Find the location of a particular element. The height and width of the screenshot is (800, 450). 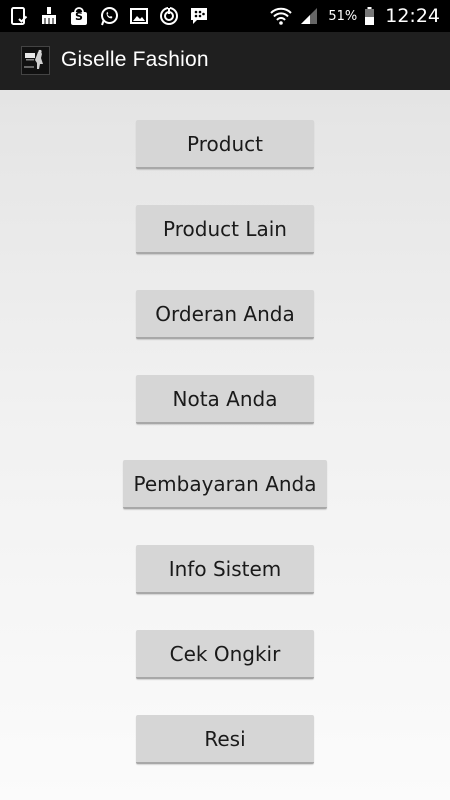

resi-button: Resi is located at coordinates (225, 739).